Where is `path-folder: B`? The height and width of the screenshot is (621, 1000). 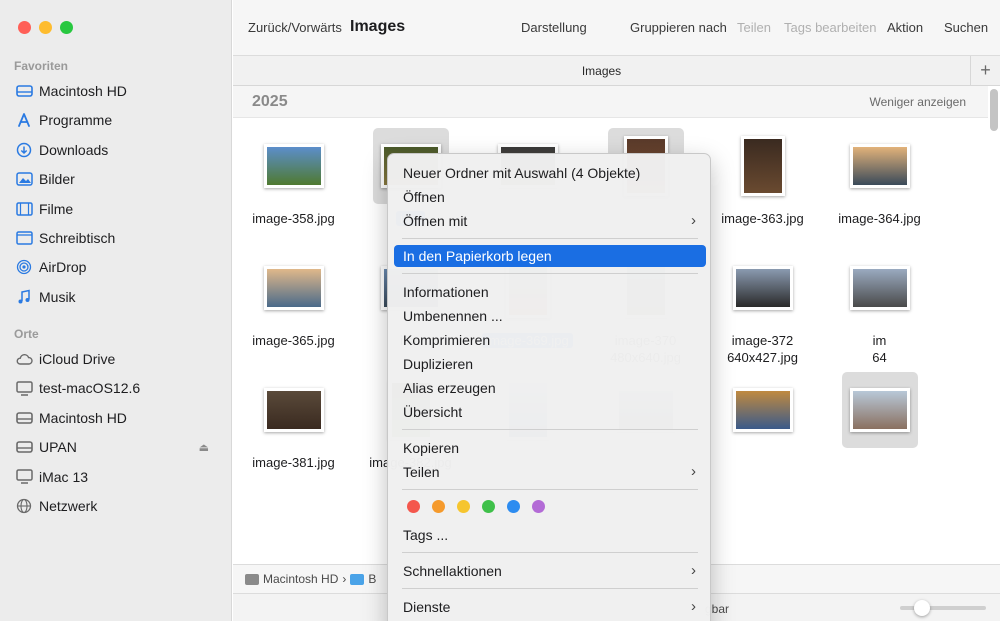
path-folder: B is located at coordinates (372, 579).